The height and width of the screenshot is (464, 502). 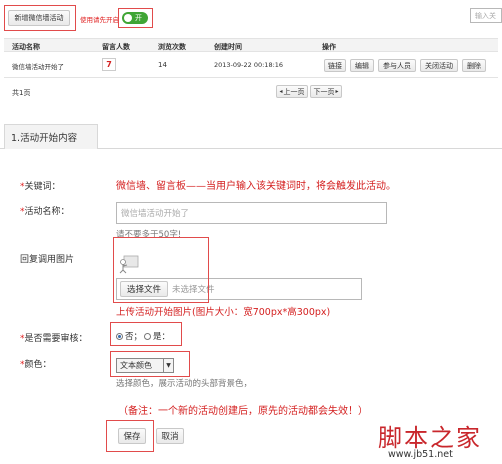 What do you see at coordinates (337, 91) in the screenshot?
I see `next-arrow-icon: ▸` at bounding box center [337, 91].